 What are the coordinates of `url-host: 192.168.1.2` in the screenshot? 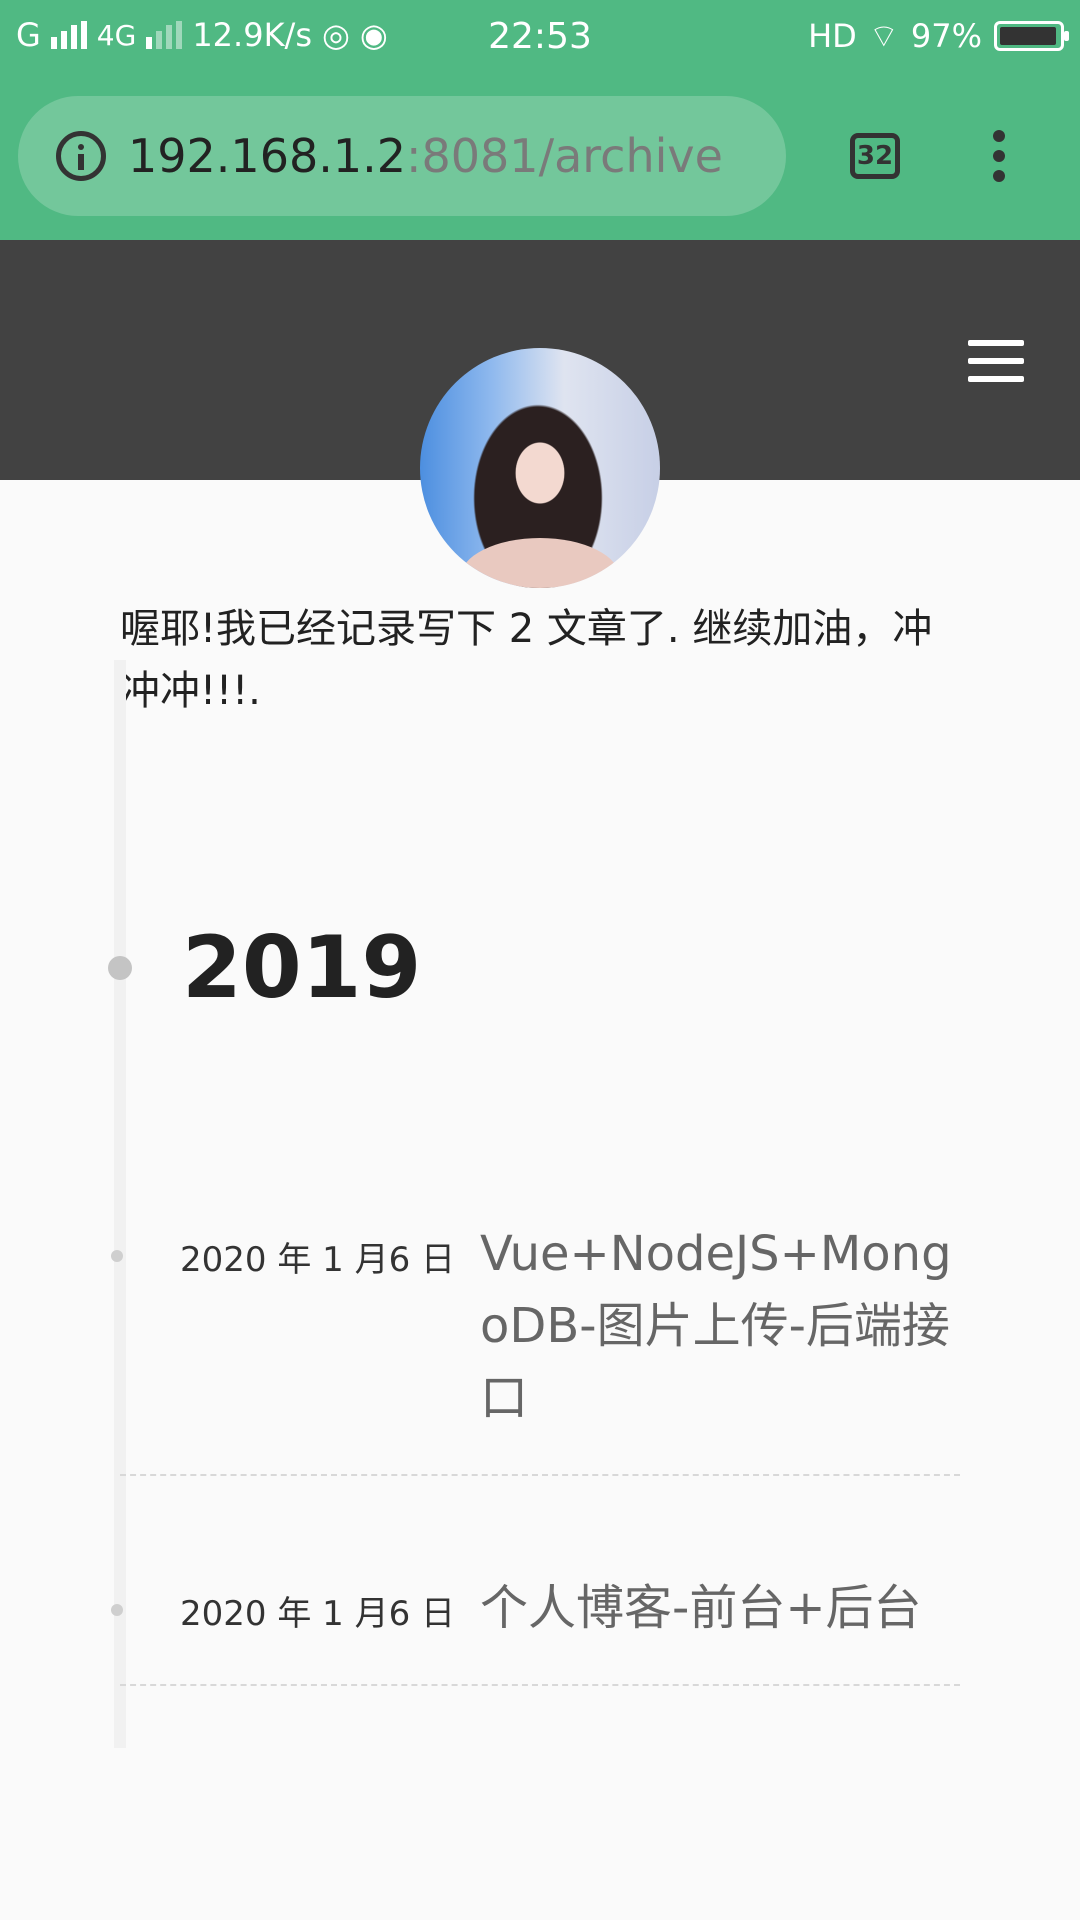 It's located at (267, 156).